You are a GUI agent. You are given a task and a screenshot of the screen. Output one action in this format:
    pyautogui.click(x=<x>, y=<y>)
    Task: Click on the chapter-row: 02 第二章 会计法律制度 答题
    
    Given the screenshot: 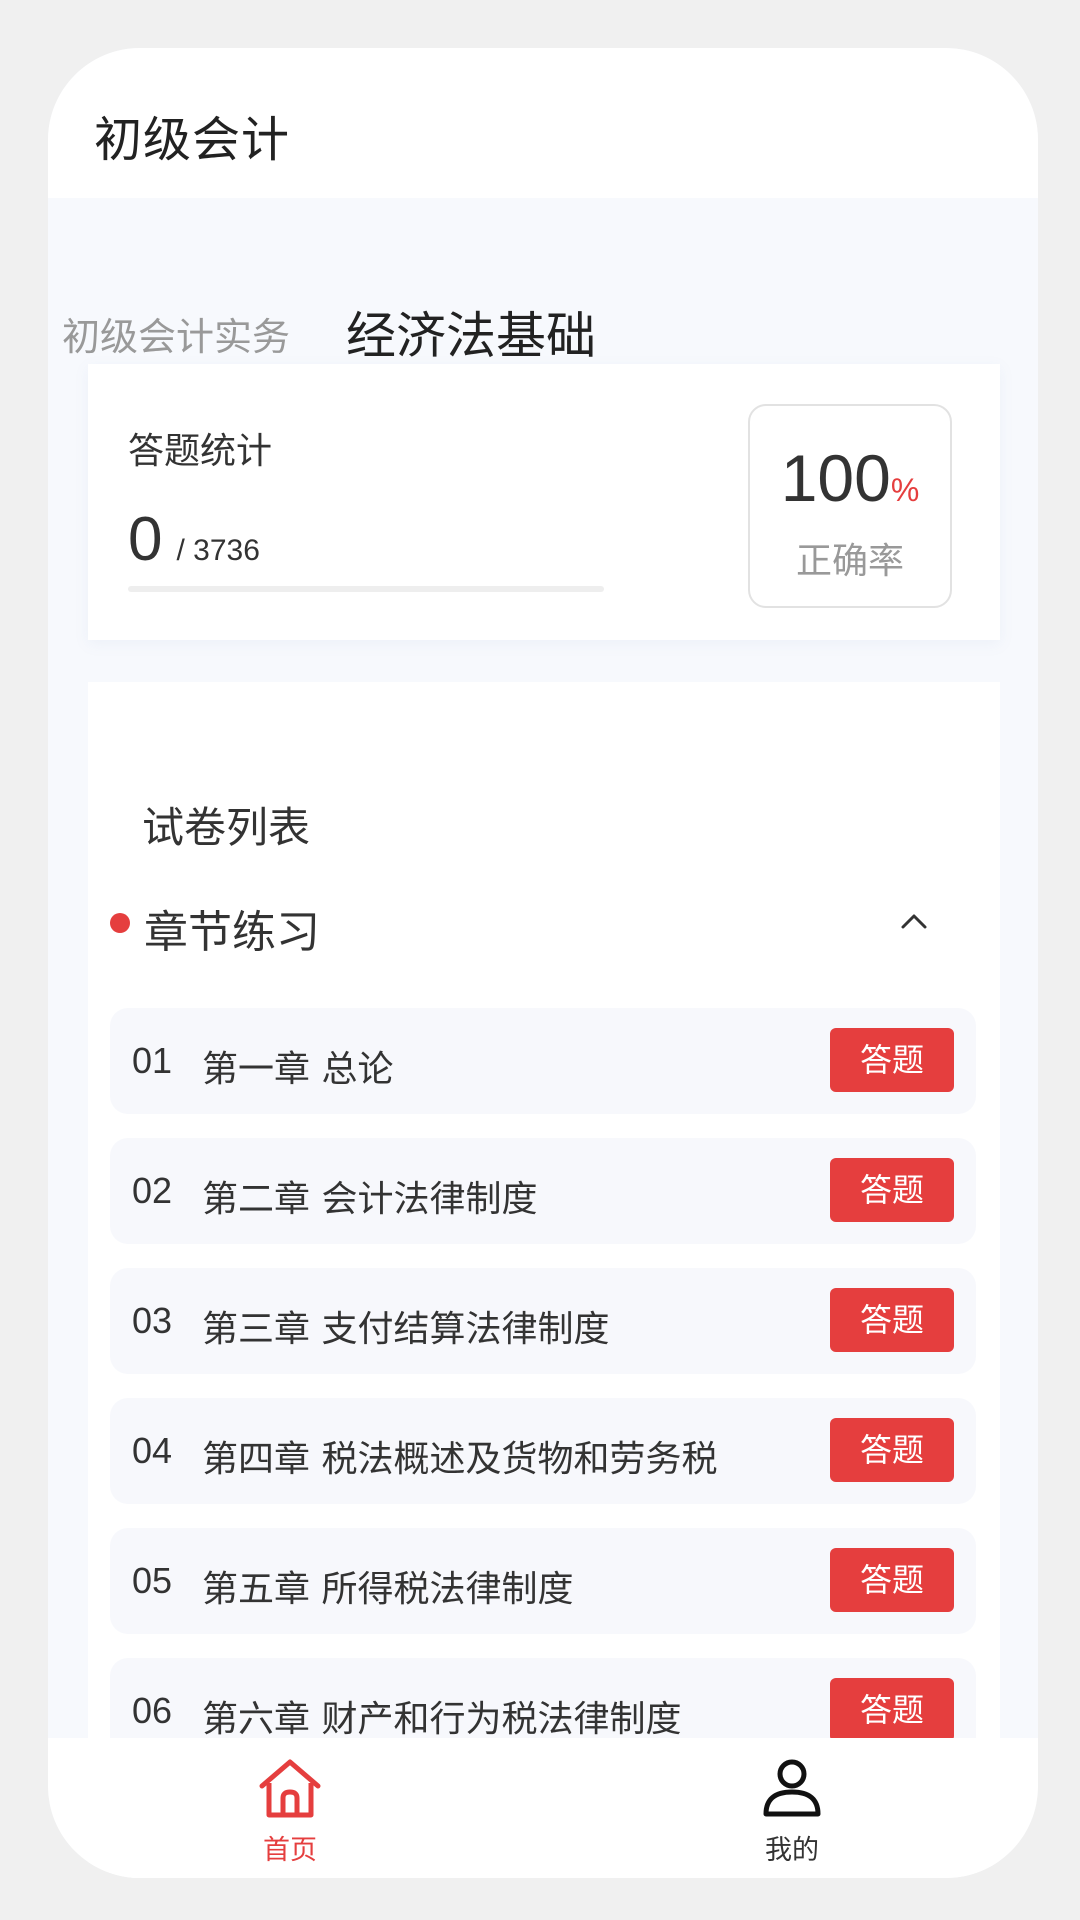 What is the action you would take?
    pyautogui.click(x=543, y=1191)
    